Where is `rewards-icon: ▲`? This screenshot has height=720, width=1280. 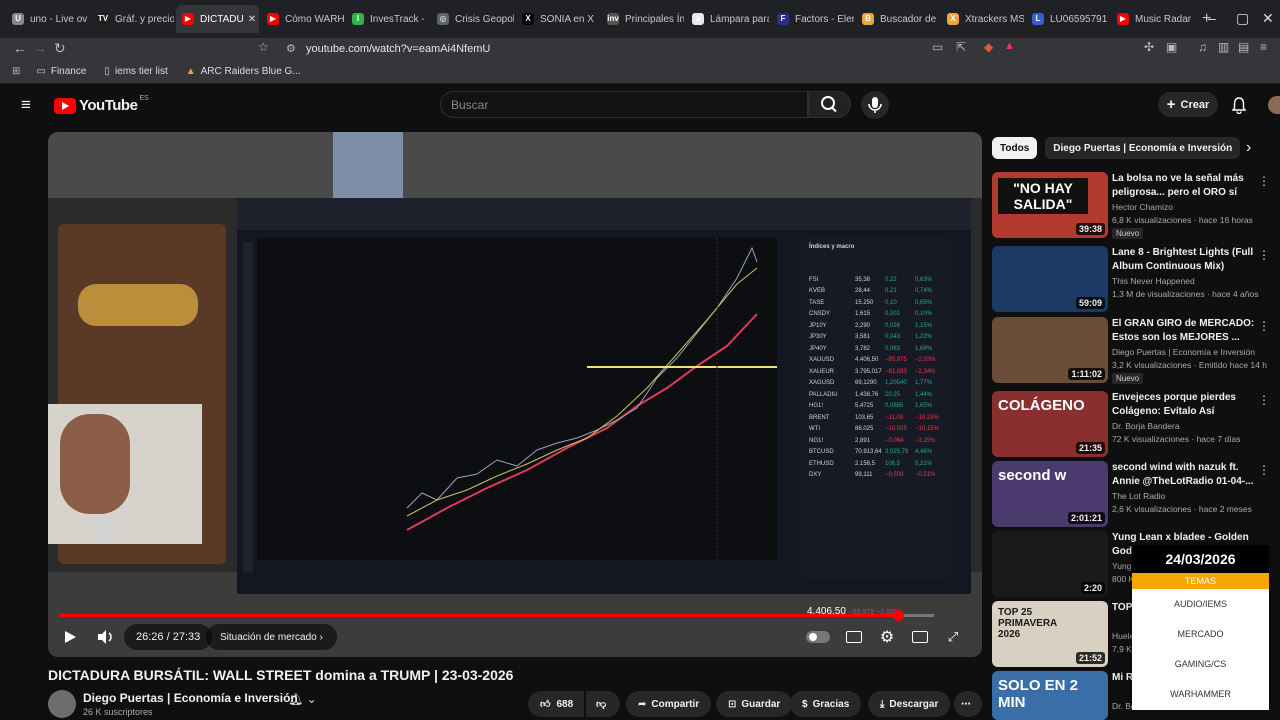
rewards-icon: ▲ is located at coordinates (1009, 46).